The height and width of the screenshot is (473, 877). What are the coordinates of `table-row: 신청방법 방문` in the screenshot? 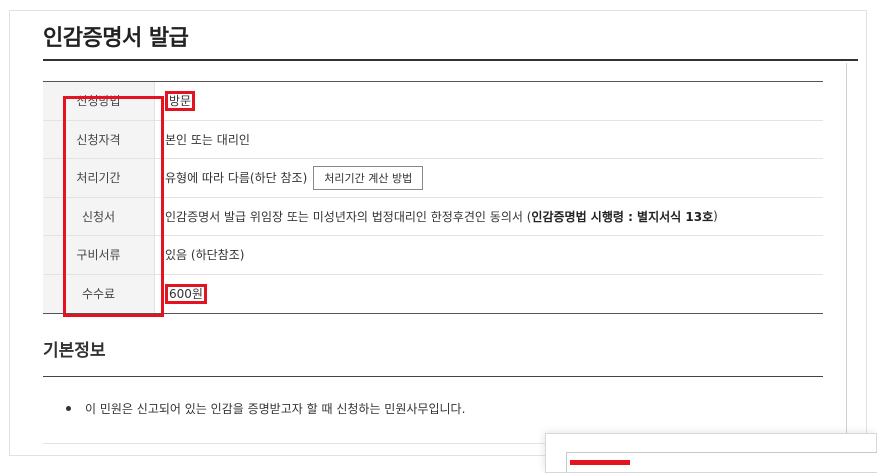 It's located at (433, 101).